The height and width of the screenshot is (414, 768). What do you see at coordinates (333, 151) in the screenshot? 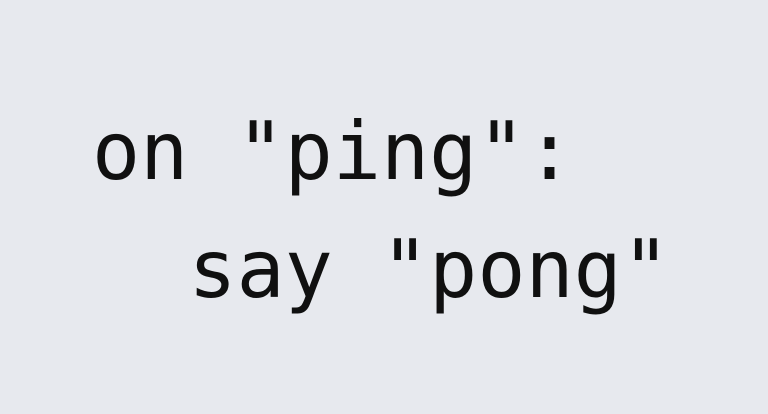
I see `code-line-1: on "ping":` at bounding box center [333, 151].